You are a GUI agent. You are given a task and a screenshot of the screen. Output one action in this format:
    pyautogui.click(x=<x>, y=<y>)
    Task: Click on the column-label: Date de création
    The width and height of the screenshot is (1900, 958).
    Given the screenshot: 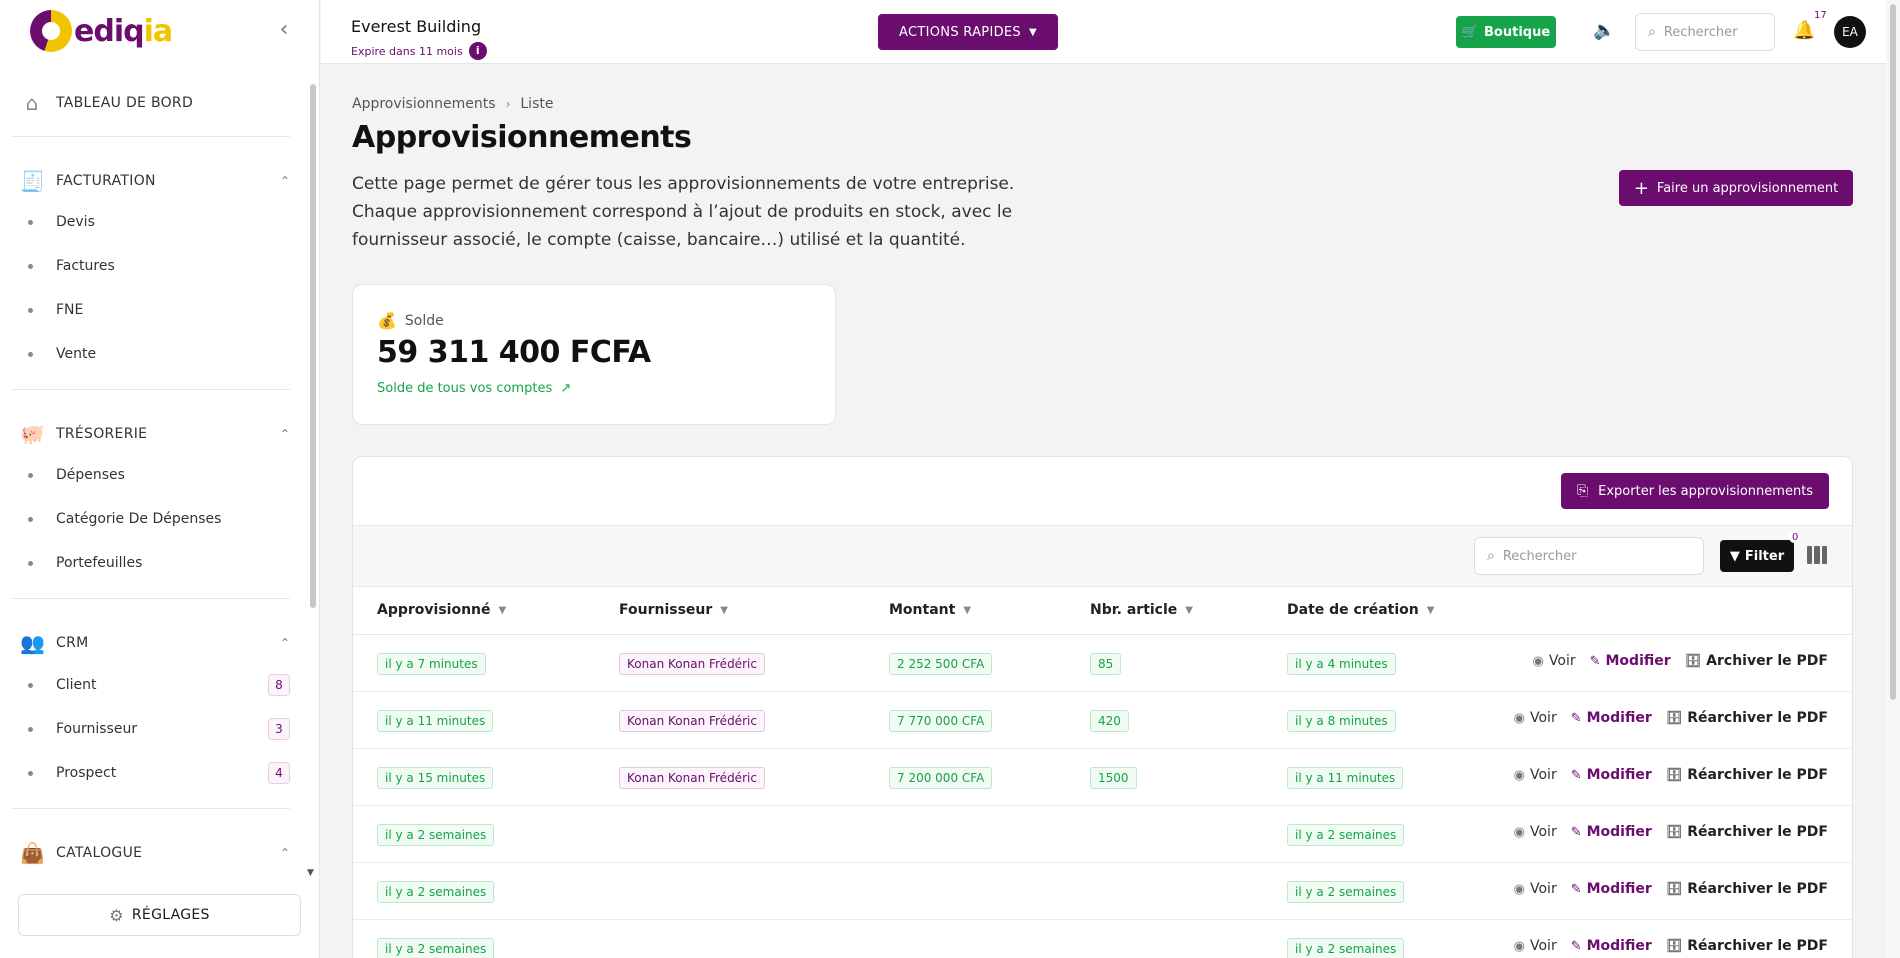 What is the action you would take?
    pyautogui.click(x=1353, y=610)
    